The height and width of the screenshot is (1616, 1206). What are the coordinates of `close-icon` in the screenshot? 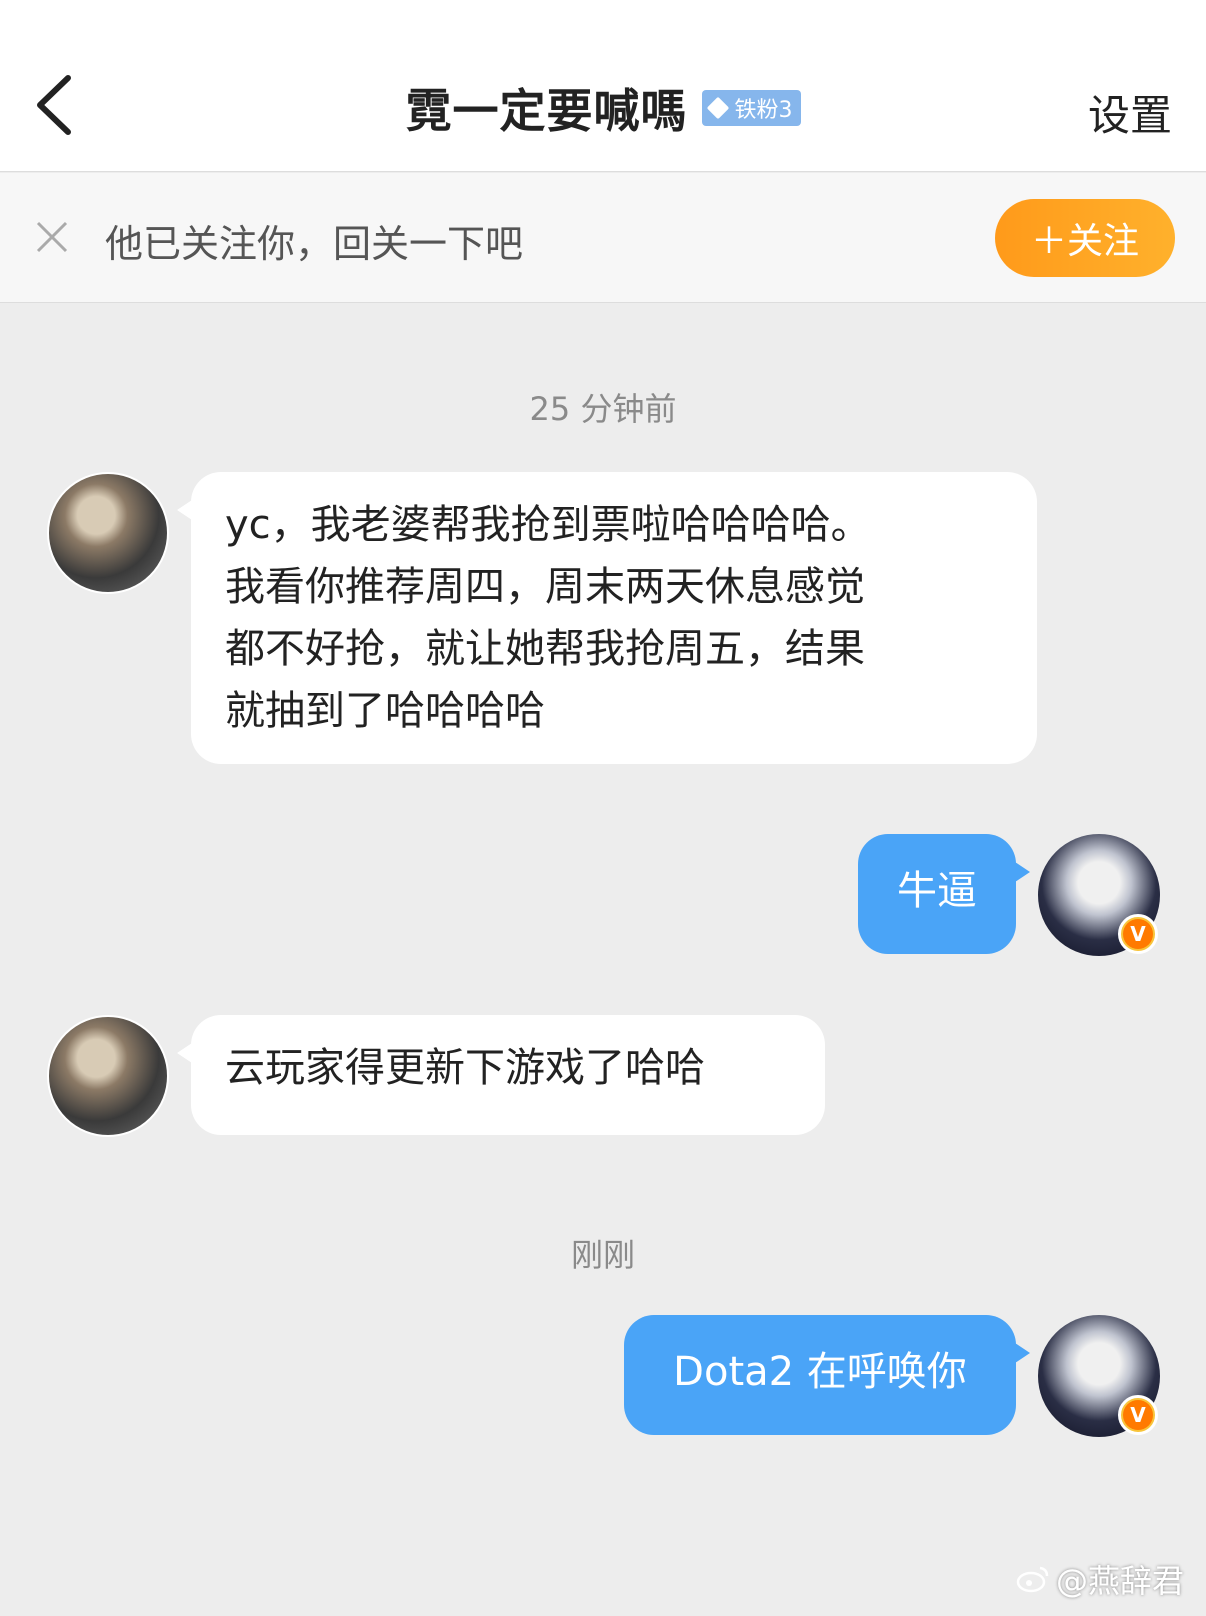 It's located at (52, 237).